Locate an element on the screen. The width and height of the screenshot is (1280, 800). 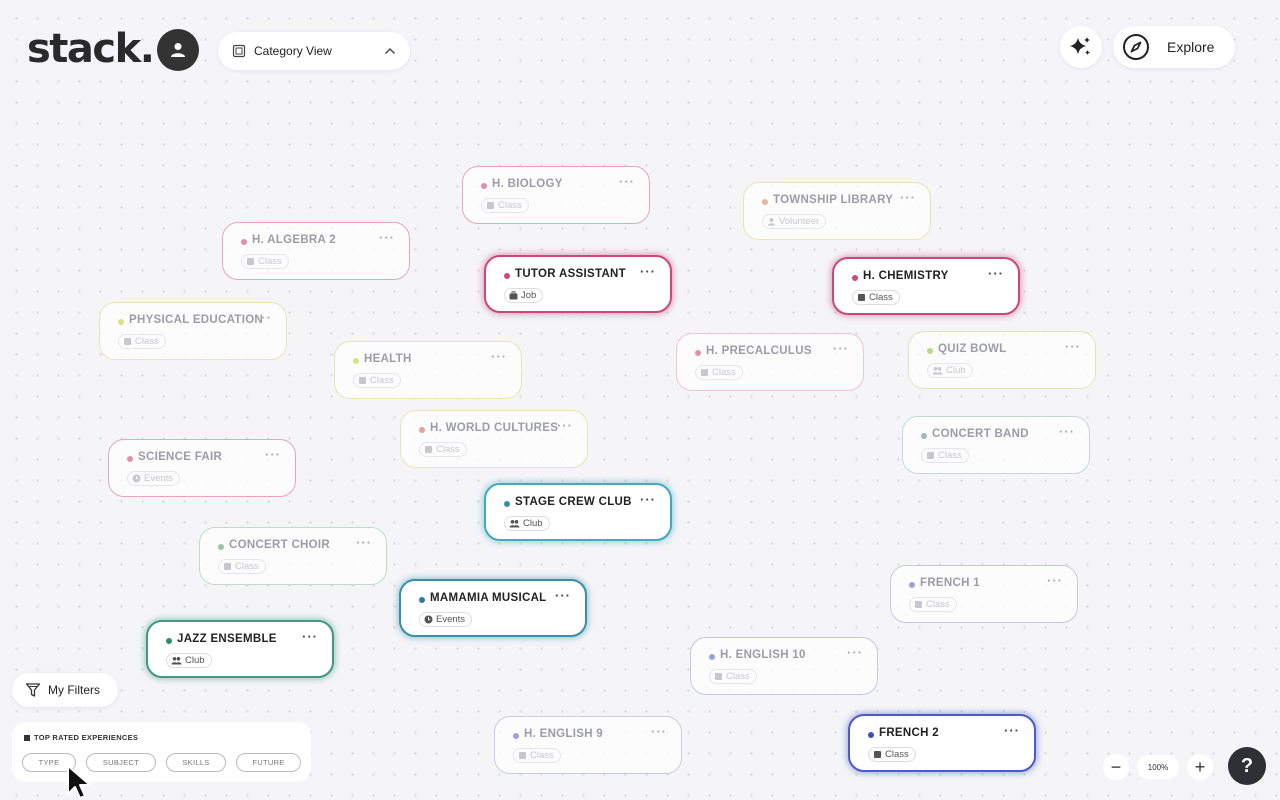
user-icon is located at coordinates (178, 50).